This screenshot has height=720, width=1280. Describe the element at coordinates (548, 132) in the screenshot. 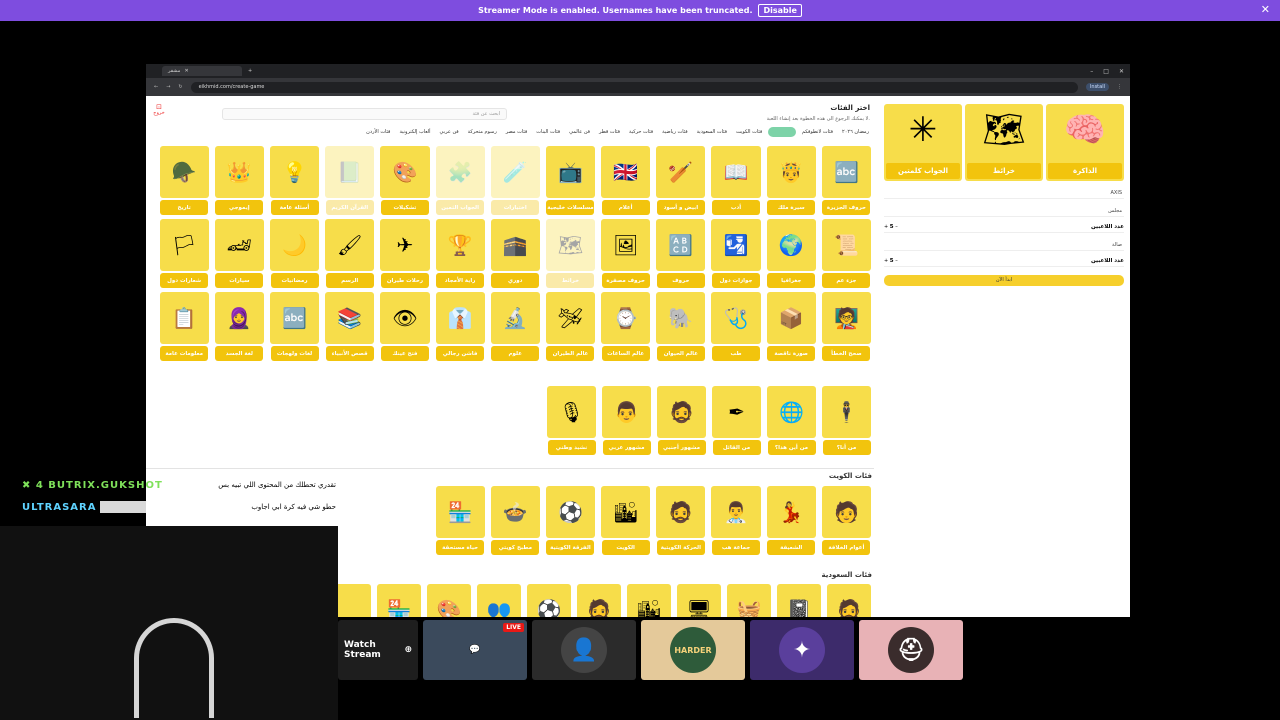

I see `category-filter-tab: فئات البنات` at that location.